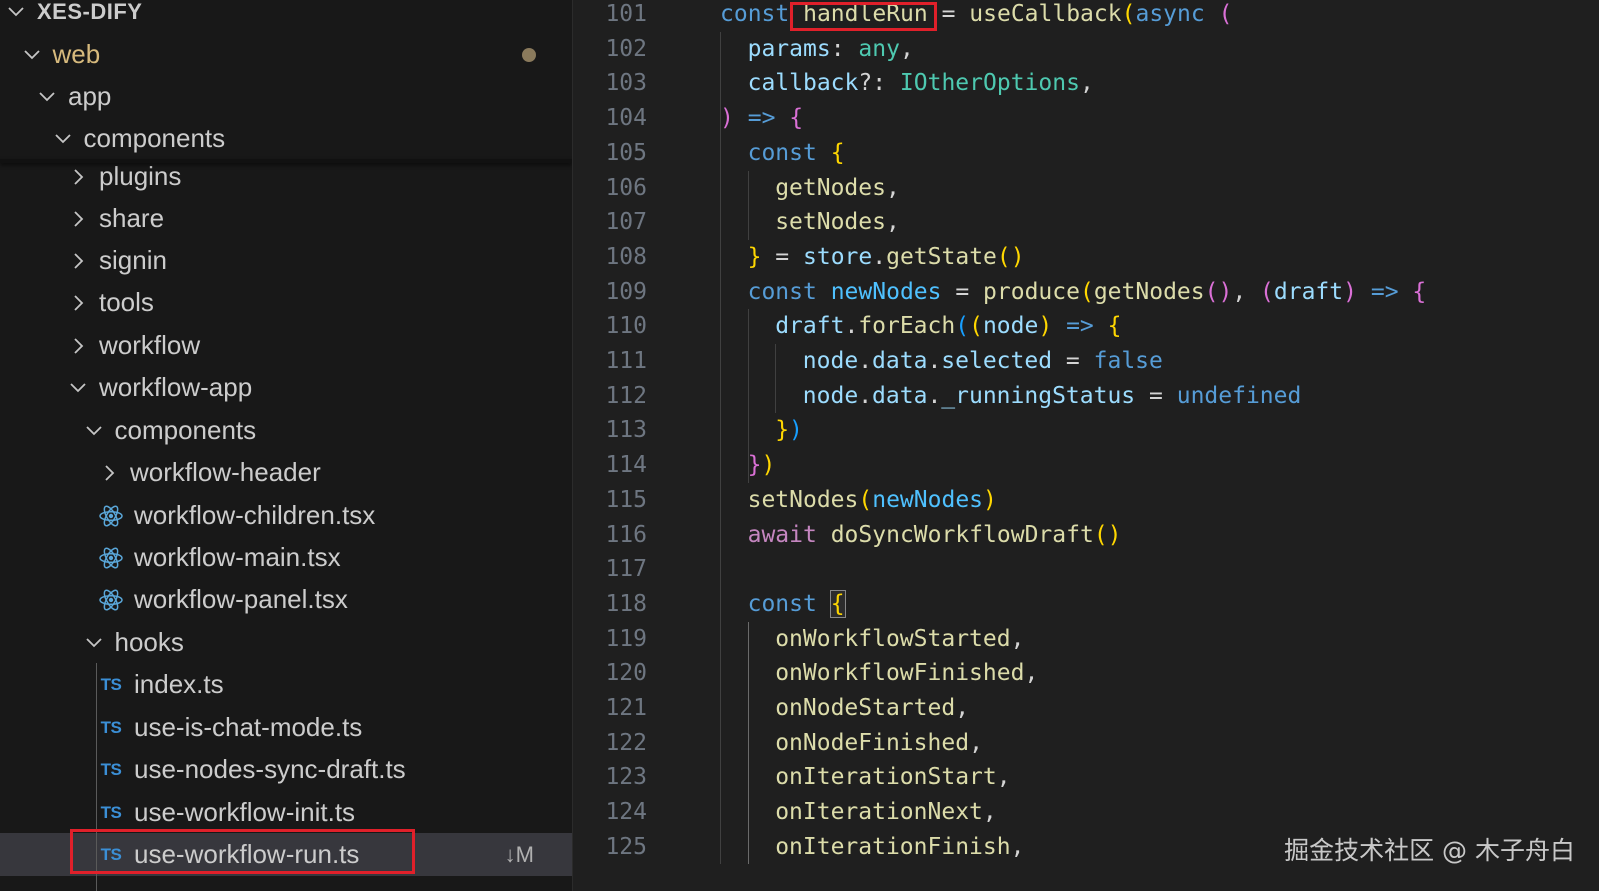 The height and width of the screenshot is (891, 1599). What do you see at coordinates (921, 83) in the screenshot?
I see `code-line: callback?: IOtherOptions,` at bounding box center [921, 83].